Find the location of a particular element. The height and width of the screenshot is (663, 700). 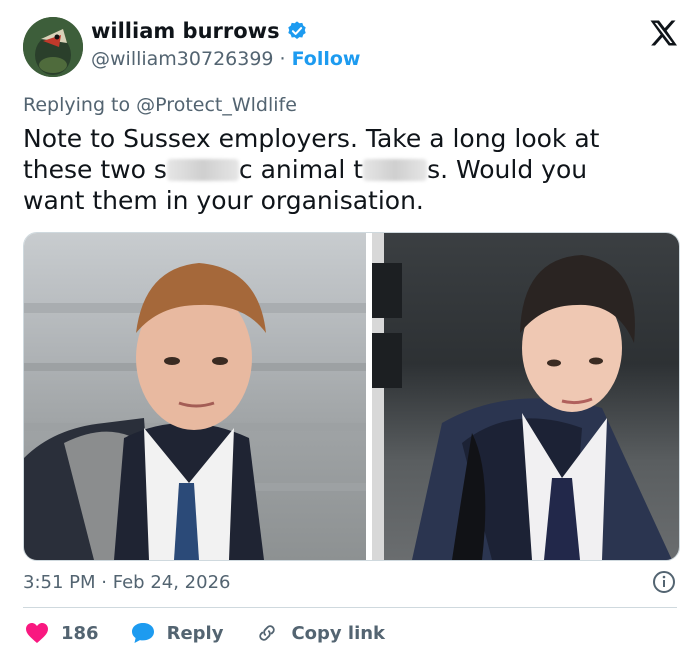

reply-mention-link: @Protect_Wldlife is located at coordinates (216, 105).